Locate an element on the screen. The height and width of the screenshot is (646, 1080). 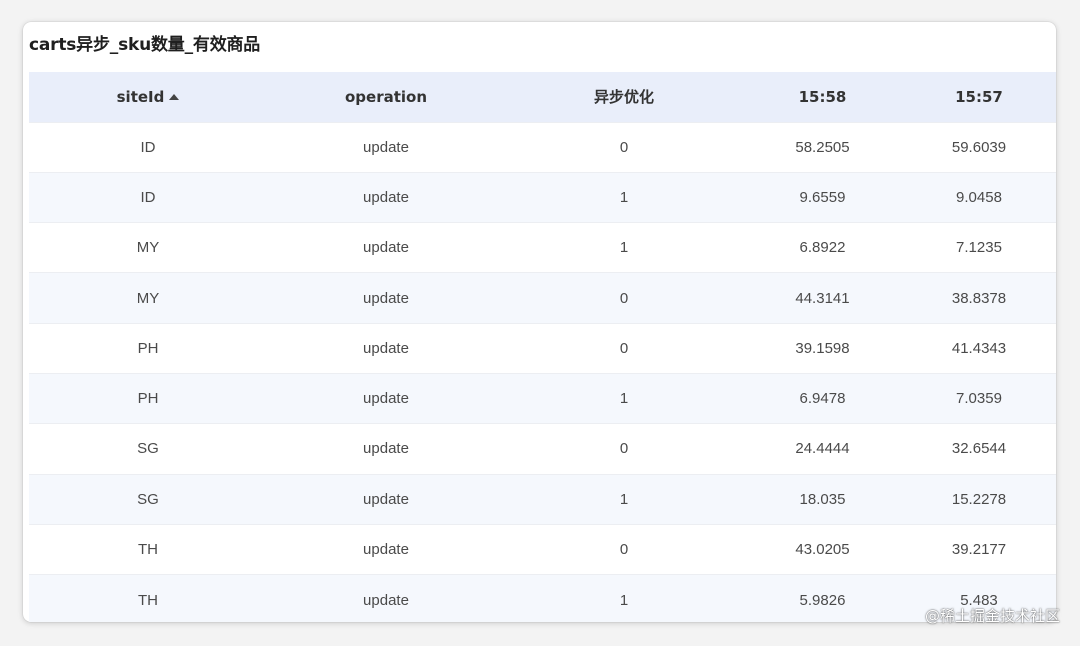
cell-time-1557: 15.2278 is located at coordinates (979, 499).